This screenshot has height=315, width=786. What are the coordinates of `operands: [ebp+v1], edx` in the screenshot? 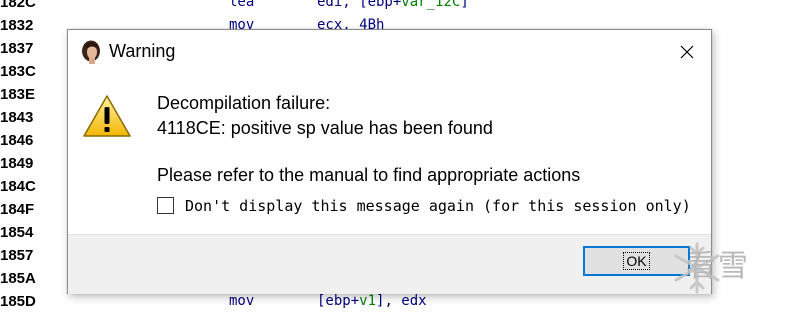 It's located at (372, 301).